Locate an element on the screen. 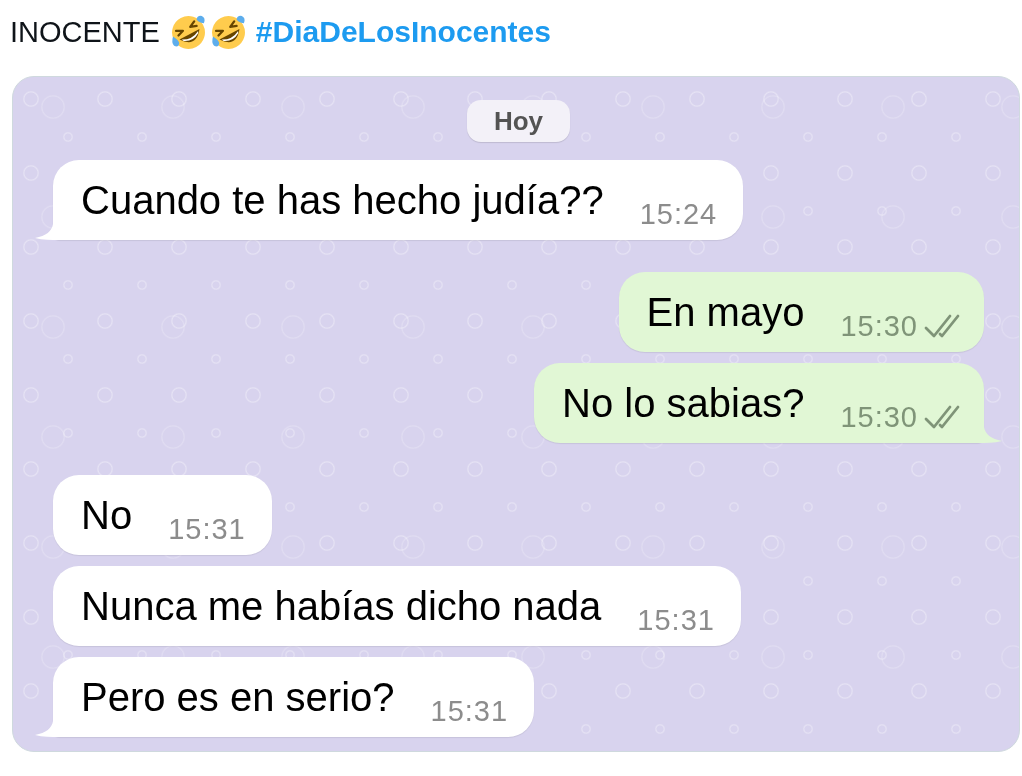 The height and width of the screenshot is (776, 1022). message-text: En mayo is located at coordinates (725, 312).